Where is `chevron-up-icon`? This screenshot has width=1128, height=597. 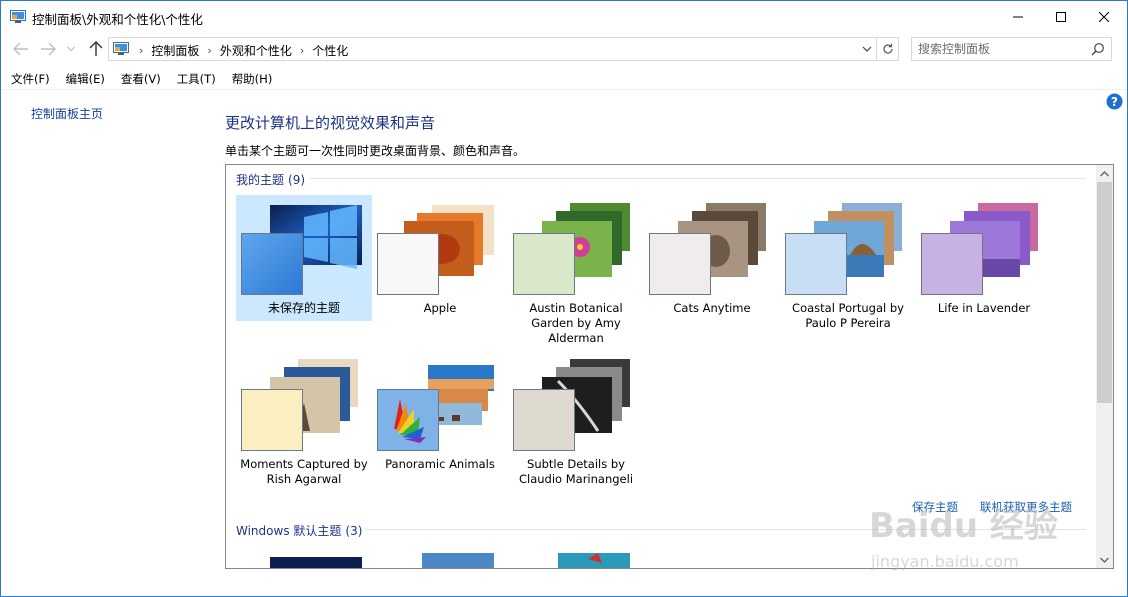 chevron-up-icon is located at coordinates (1104, 173).